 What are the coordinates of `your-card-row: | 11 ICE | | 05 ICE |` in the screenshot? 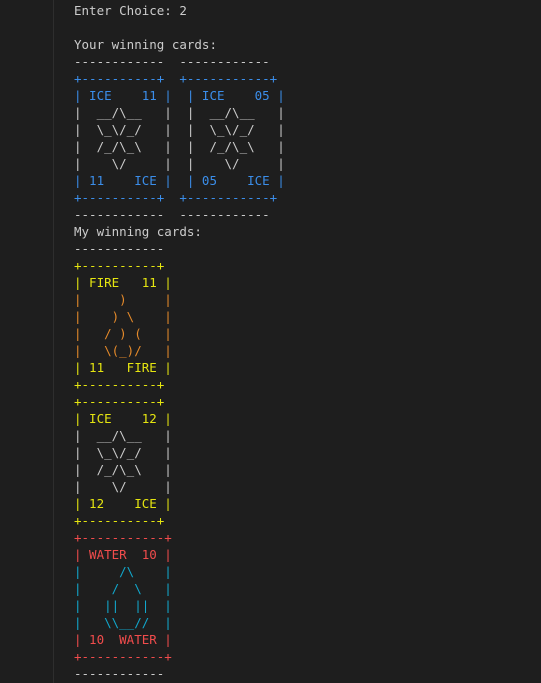 It's located at (179, 180).